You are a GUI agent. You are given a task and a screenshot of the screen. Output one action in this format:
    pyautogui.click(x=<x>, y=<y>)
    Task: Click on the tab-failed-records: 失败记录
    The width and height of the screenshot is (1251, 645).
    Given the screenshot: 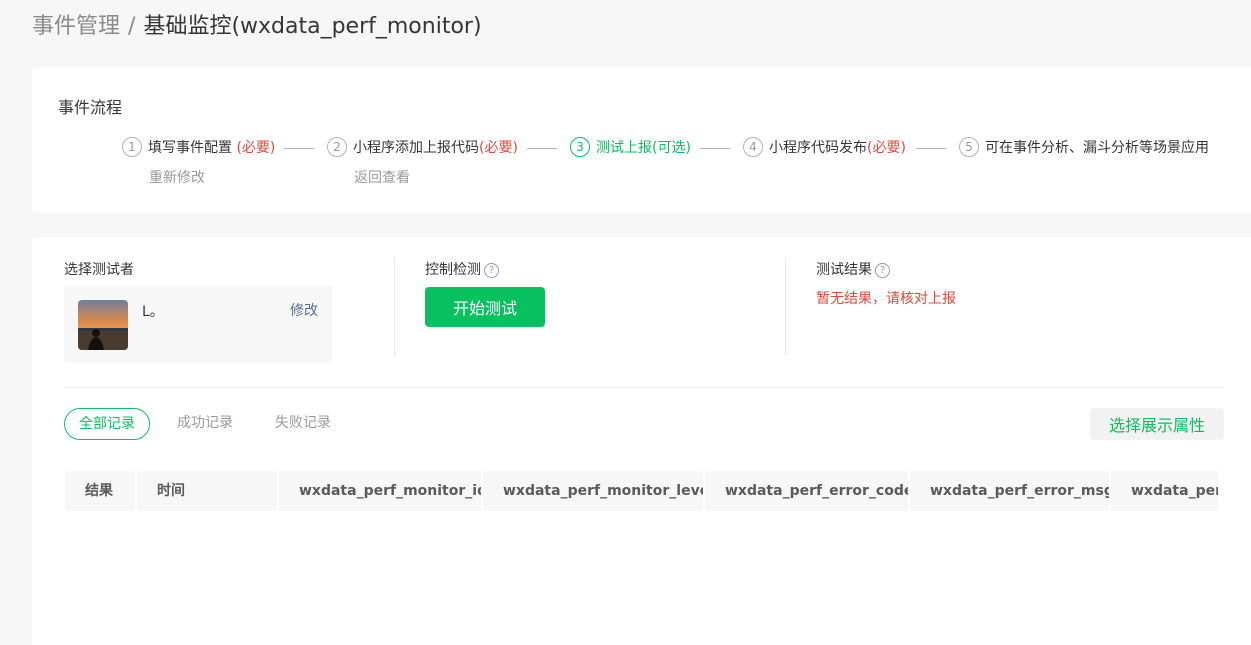 What is the action you would take?
    pyautogui.click(x=303, y=424)
    